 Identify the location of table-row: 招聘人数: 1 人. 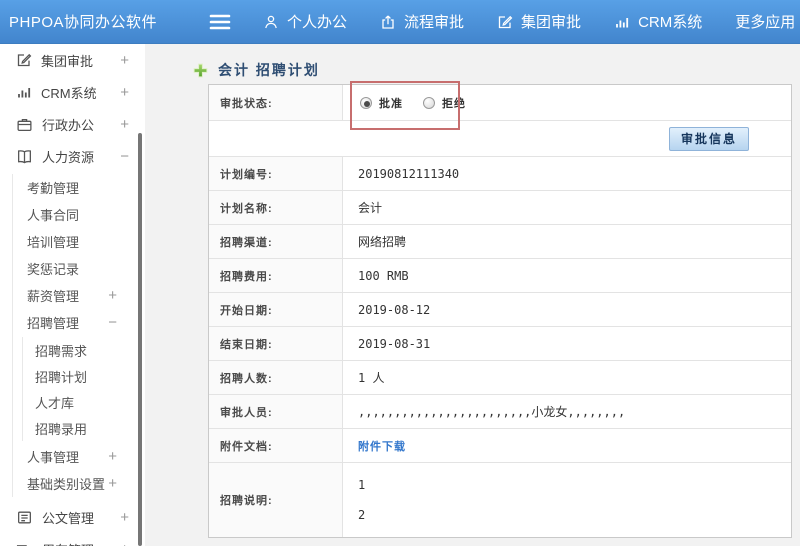
(500, 378).